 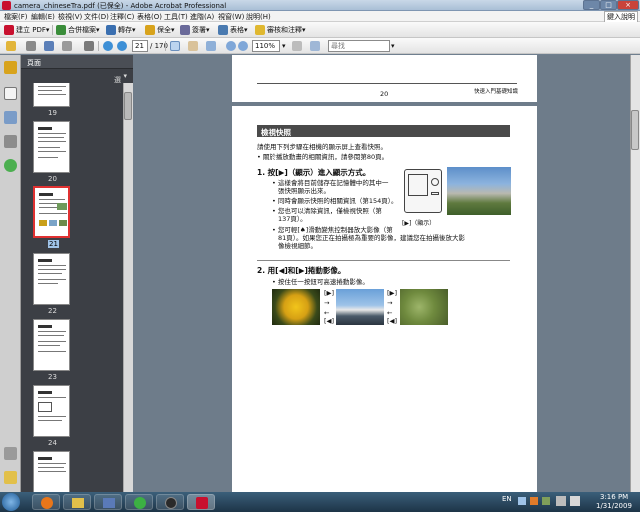 What do you see at coordinates (628, 5) in the screenshot?
I see `close-button: ×` at bounding box center [628, 5].